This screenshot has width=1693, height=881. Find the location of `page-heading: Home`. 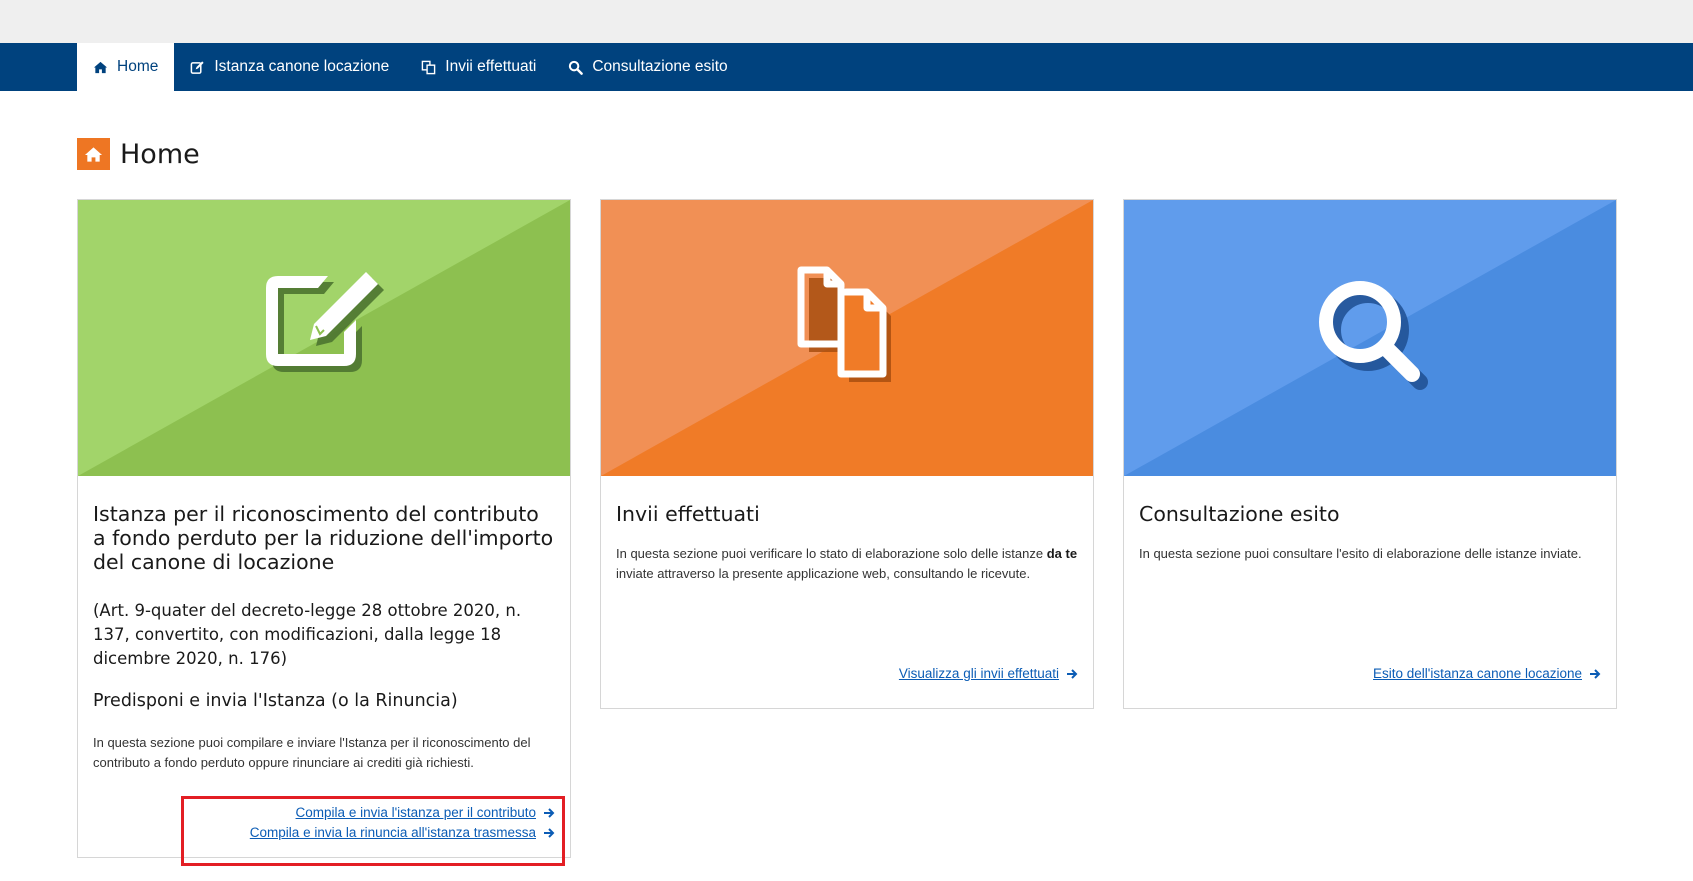

page-heading: Home is located at coordinates (160, 154).